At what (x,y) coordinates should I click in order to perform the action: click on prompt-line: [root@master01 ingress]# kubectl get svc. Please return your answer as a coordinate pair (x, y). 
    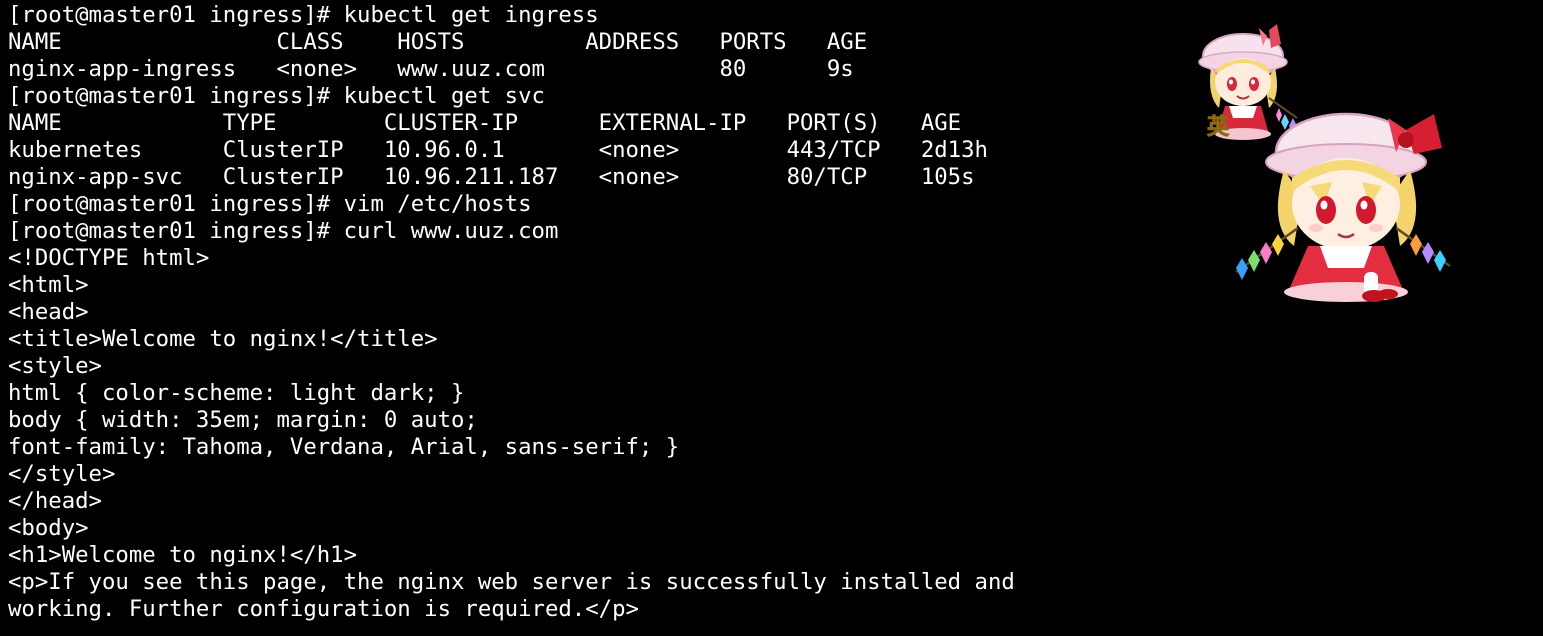
    Looking at the image, I should click on (276, 96).